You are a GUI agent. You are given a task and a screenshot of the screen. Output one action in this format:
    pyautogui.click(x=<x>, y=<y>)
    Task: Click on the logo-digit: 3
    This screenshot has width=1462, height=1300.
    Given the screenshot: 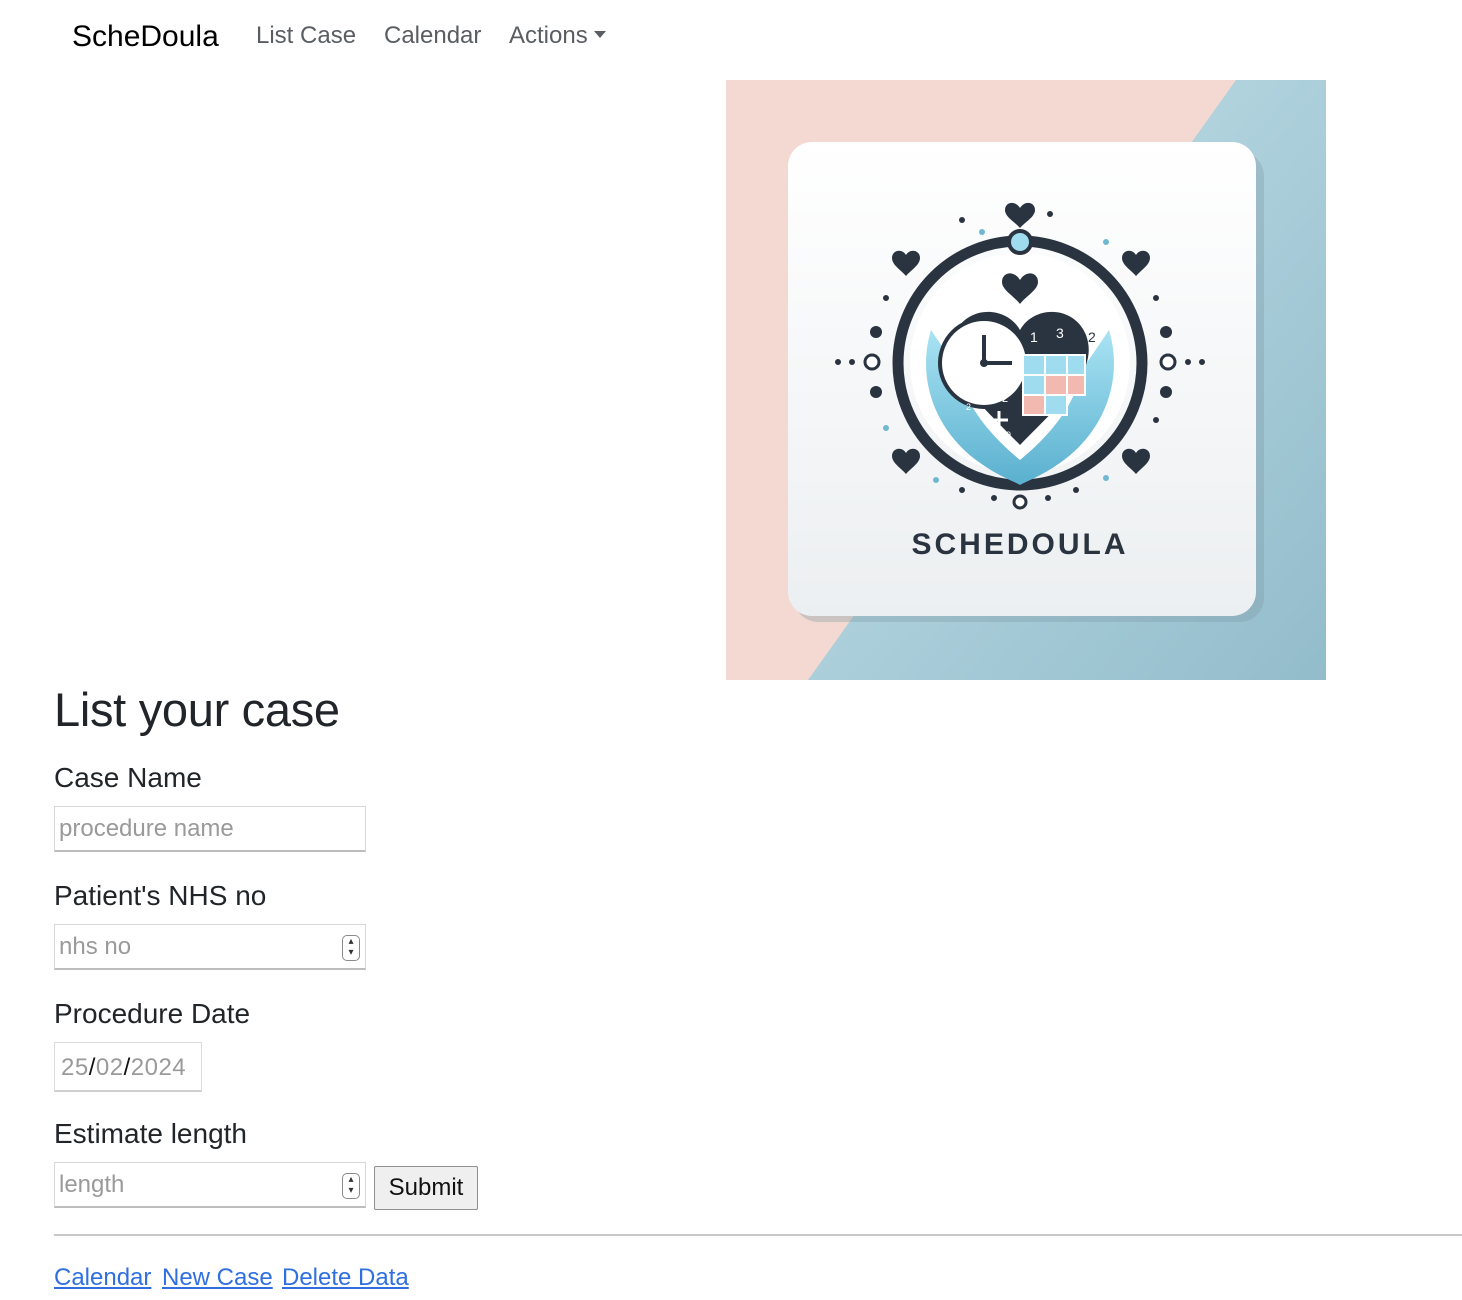 What is the action you would take?
    pyautogui.click(x=1060, y=333)
    